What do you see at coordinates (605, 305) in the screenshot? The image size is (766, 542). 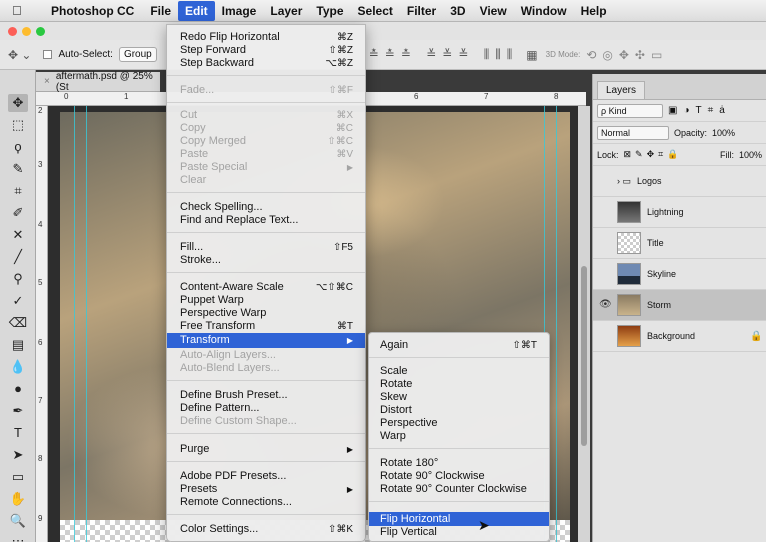 I see `visibility-eye-icon: 👁` at bounding box center [605, 305].